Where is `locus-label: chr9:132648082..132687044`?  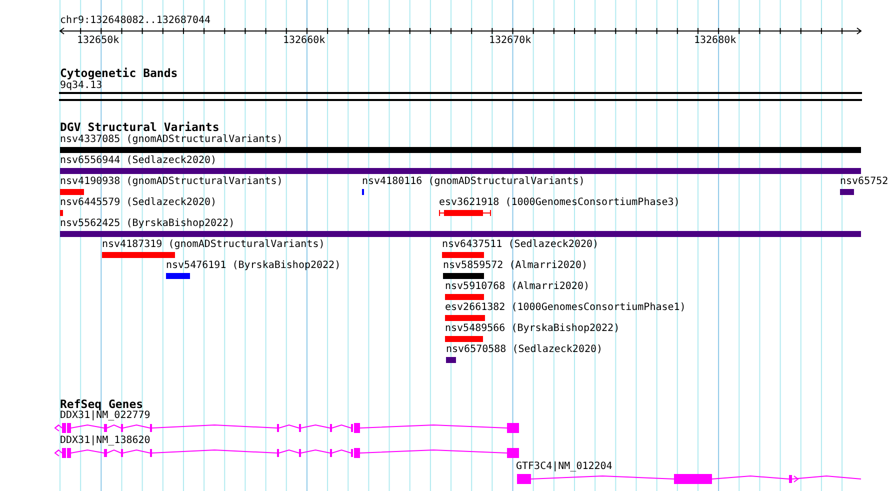
locus-label: chr9:132648082..132687044 is located at coordinates (135, 21).